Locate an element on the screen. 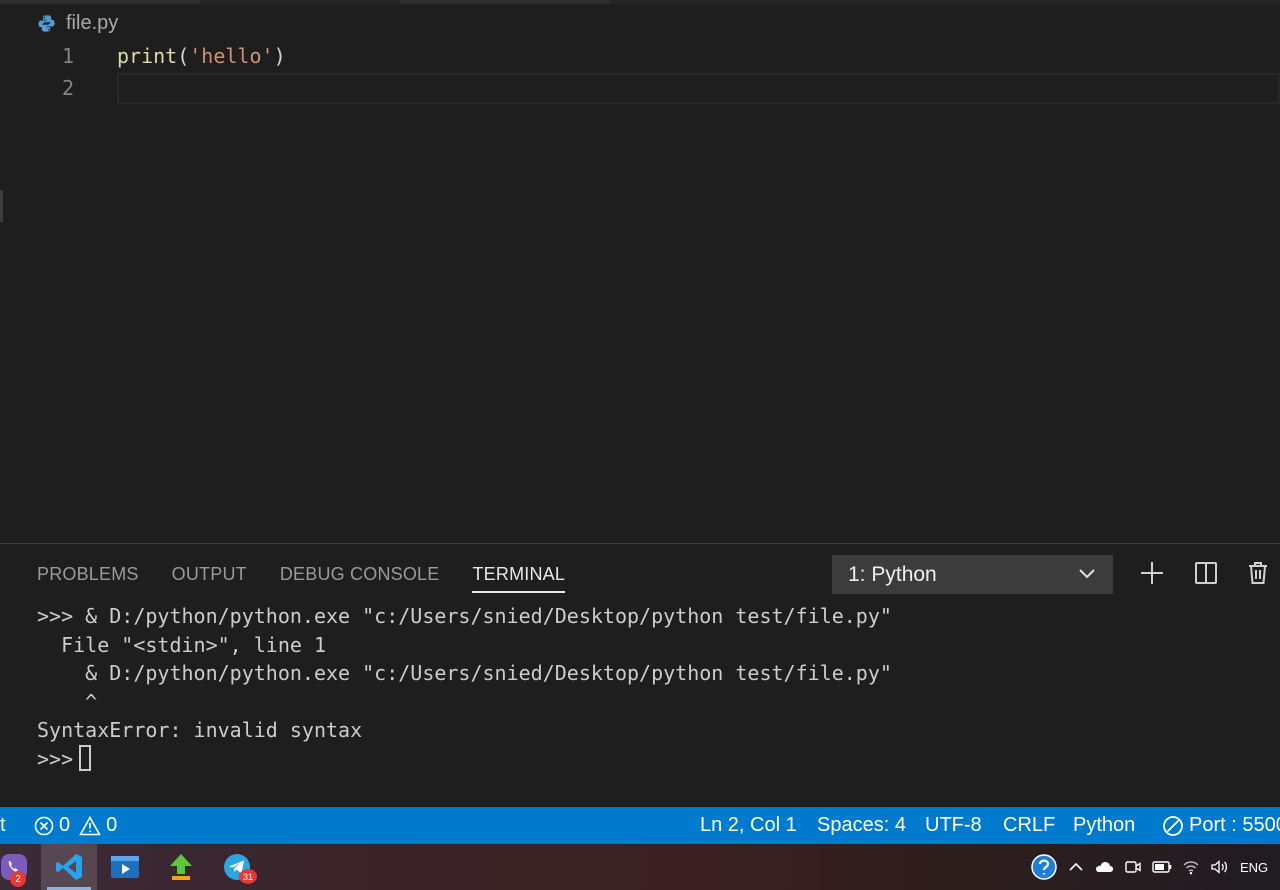  taskbar-app-viber: 2 is located at coordinates (21, 867).